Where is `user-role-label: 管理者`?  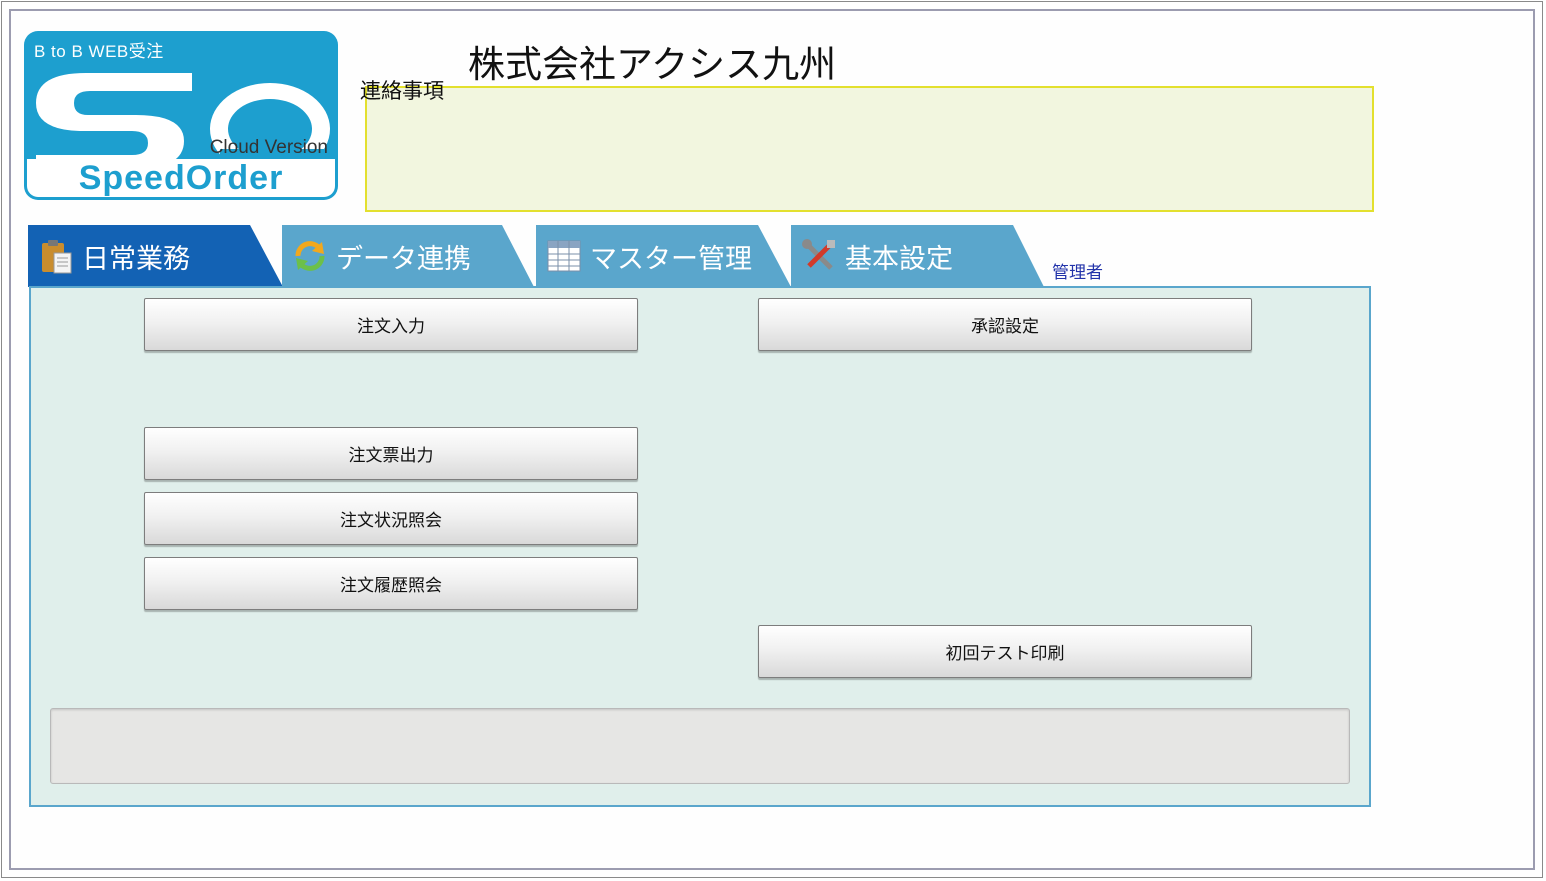 user-role-label: 管理者 is located at coordinates (1077, 273).